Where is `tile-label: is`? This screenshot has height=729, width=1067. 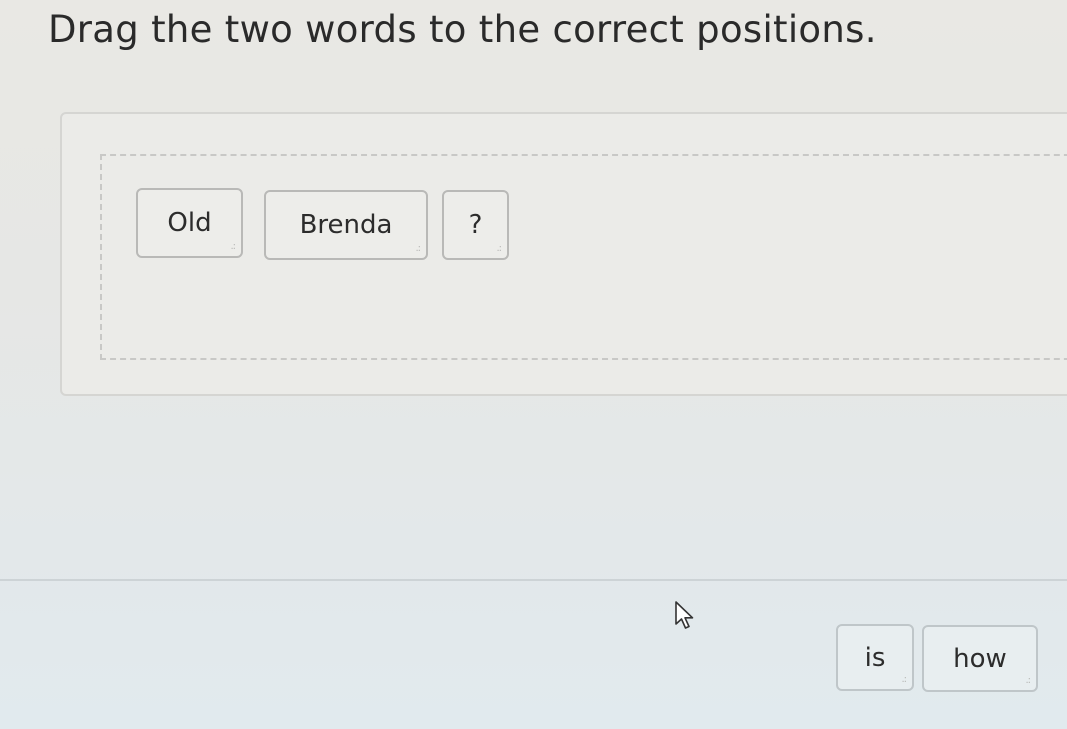 tile-label: is is located at coordinates (875, 657).